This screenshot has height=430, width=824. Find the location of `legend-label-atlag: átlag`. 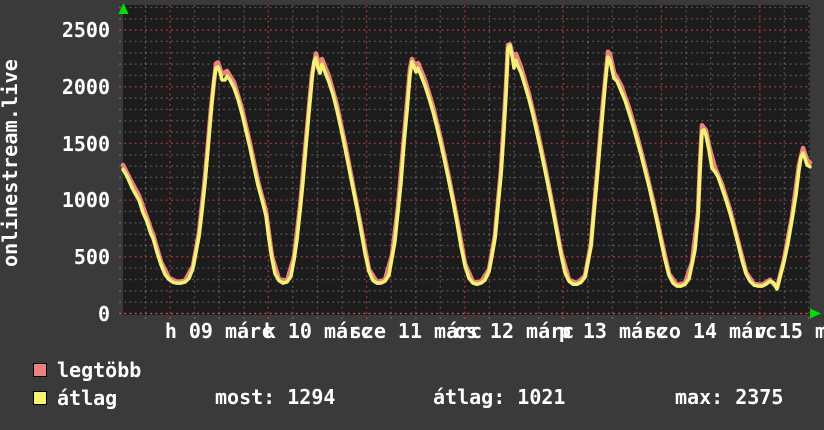

legend-label-atlag: átlag is located at coordinates (87, 398).